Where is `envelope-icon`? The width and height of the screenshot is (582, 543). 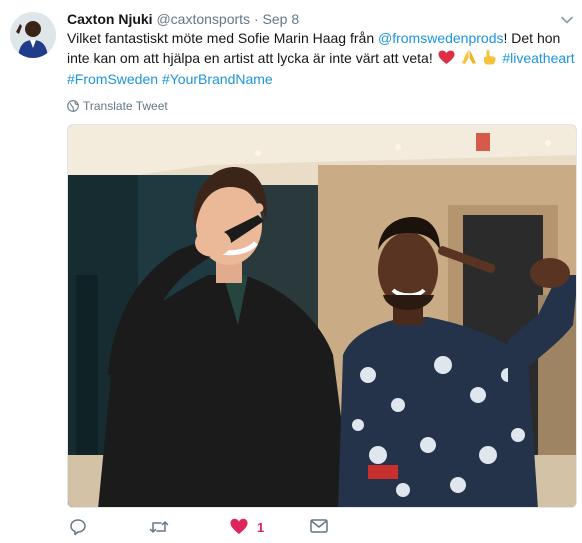 envelope-icon is located at coordinates (319, 526).